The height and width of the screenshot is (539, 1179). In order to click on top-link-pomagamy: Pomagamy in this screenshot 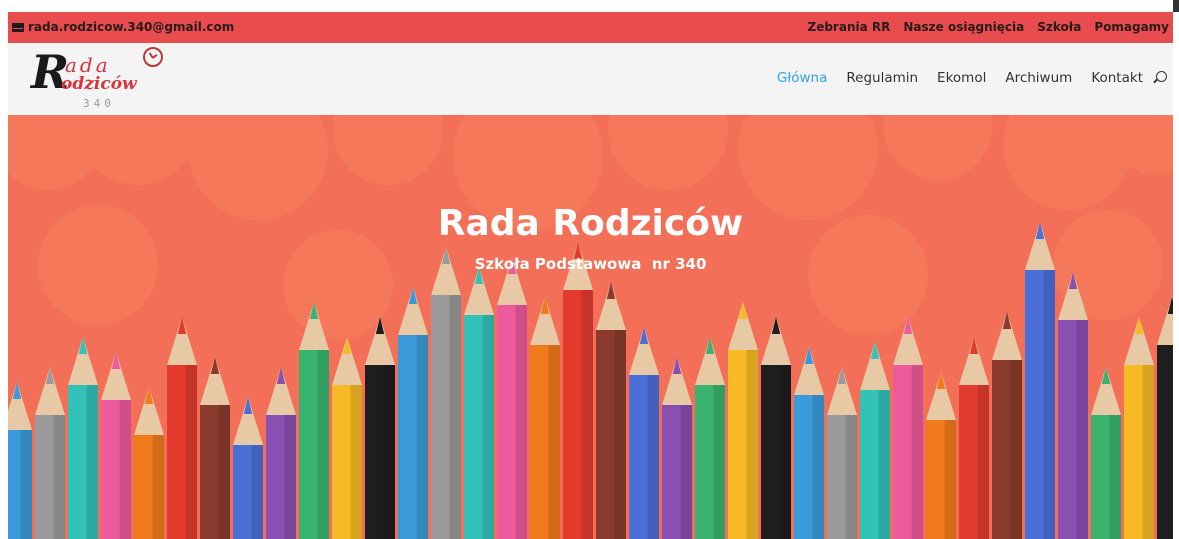, I will do `click(1131, 27)`.